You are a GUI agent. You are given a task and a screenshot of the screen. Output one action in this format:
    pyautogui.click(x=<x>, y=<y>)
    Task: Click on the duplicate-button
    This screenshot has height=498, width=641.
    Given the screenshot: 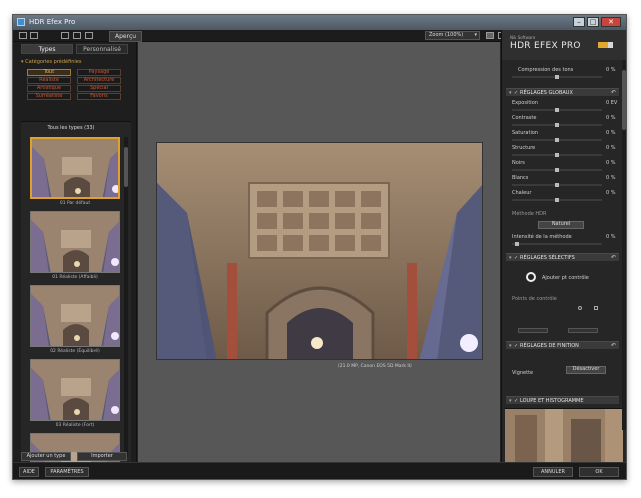 What is the action you would take?
    pyautogui.click(x=533, y=330)
    